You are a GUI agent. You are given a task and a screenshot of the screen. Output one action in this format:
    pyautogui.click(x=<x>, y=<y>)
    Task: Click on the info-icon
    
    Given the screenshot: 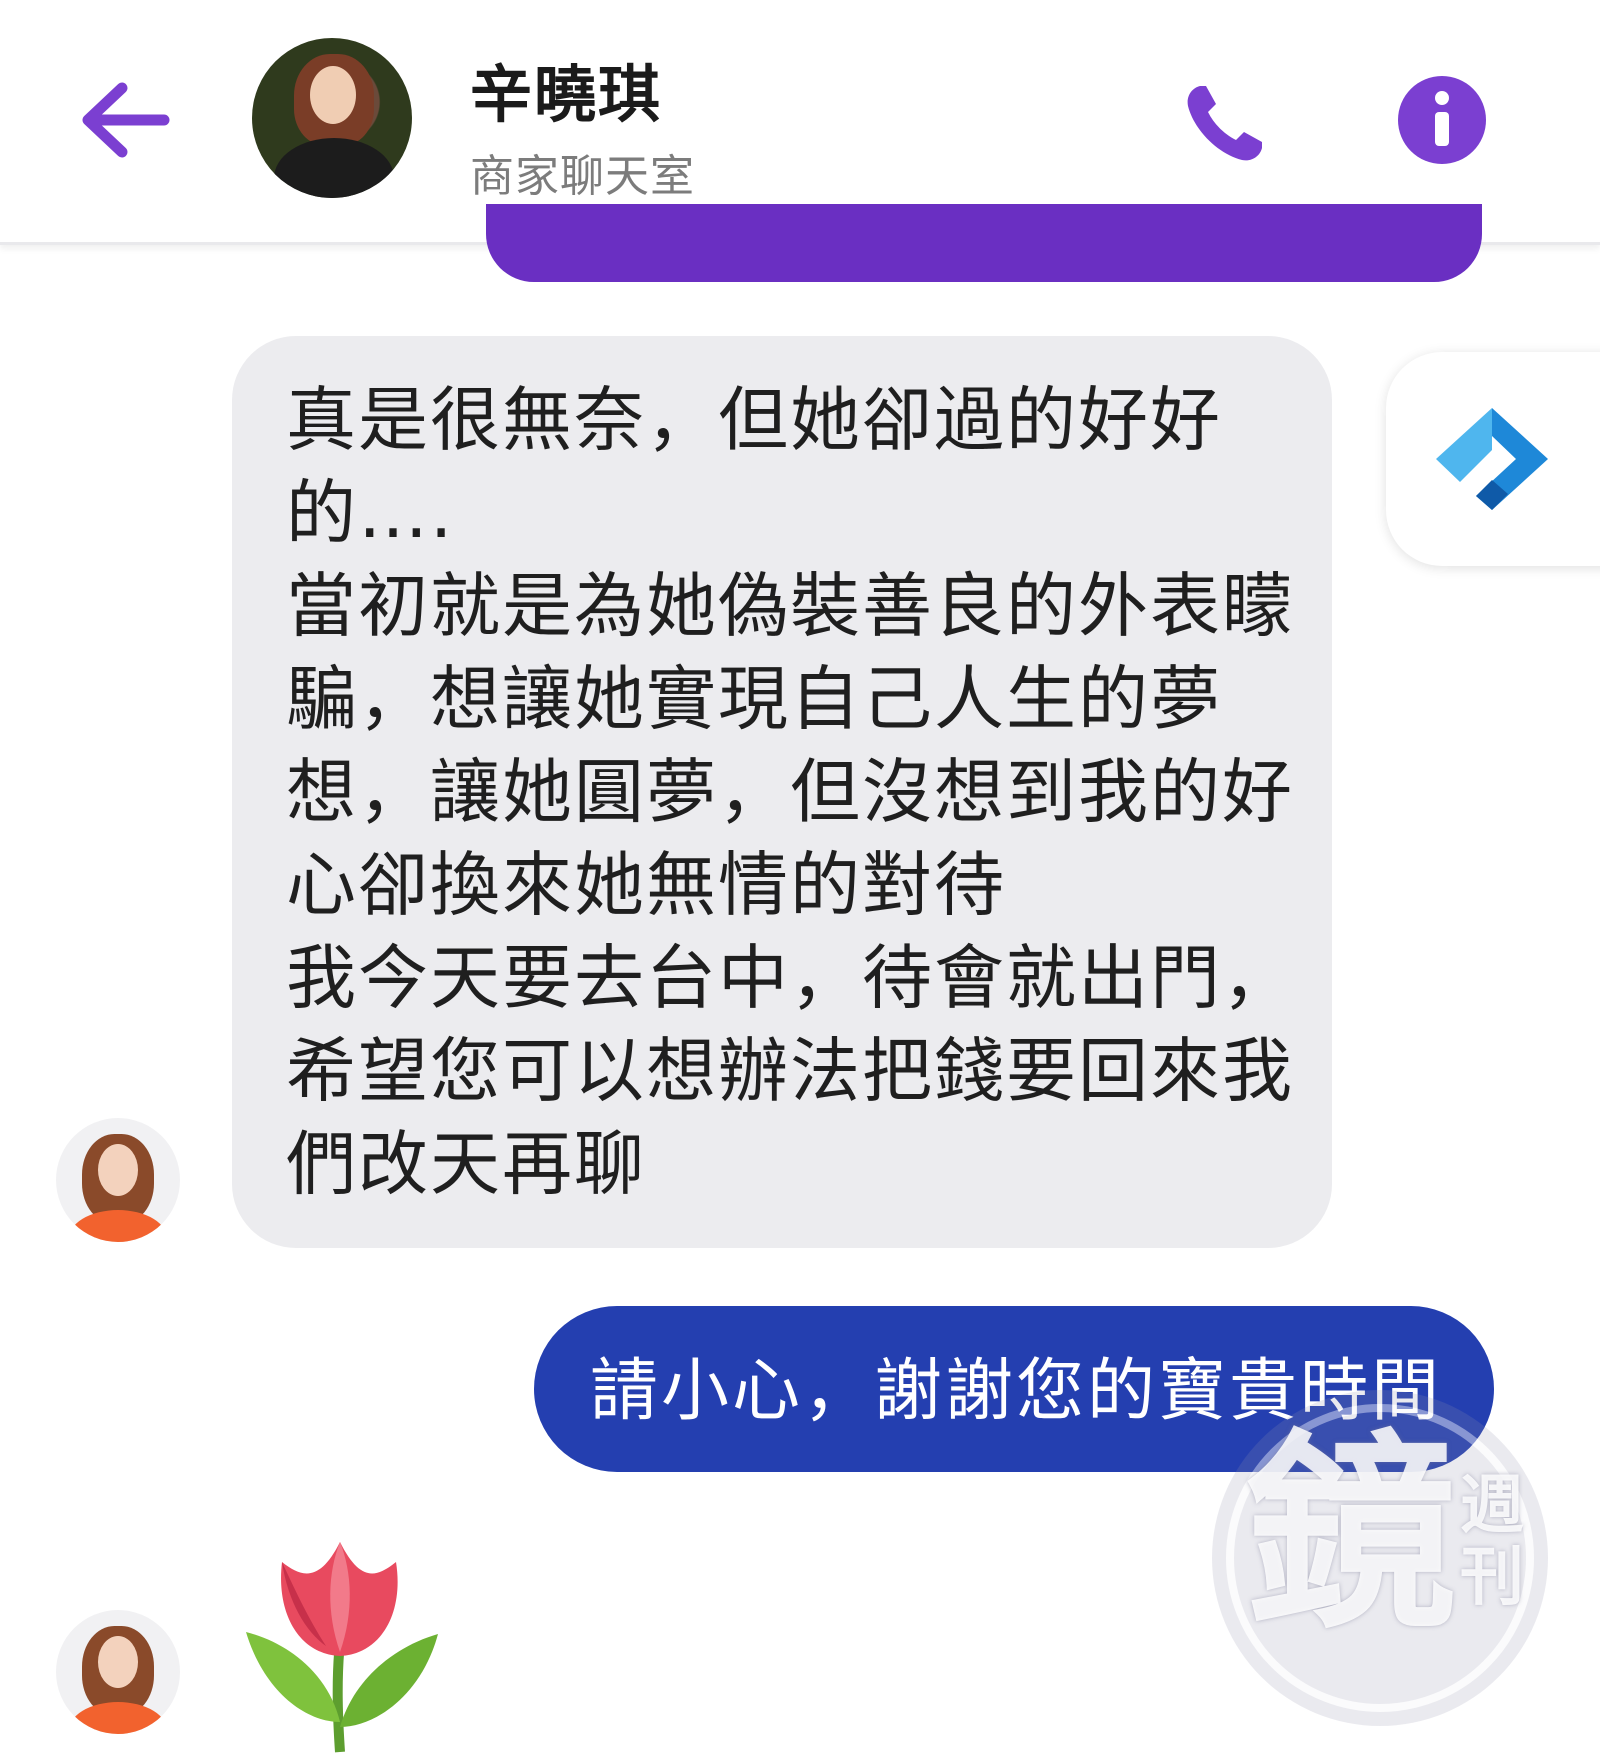 What is the action you would take?
    pyautogui.click(x=1442, y=120)
    